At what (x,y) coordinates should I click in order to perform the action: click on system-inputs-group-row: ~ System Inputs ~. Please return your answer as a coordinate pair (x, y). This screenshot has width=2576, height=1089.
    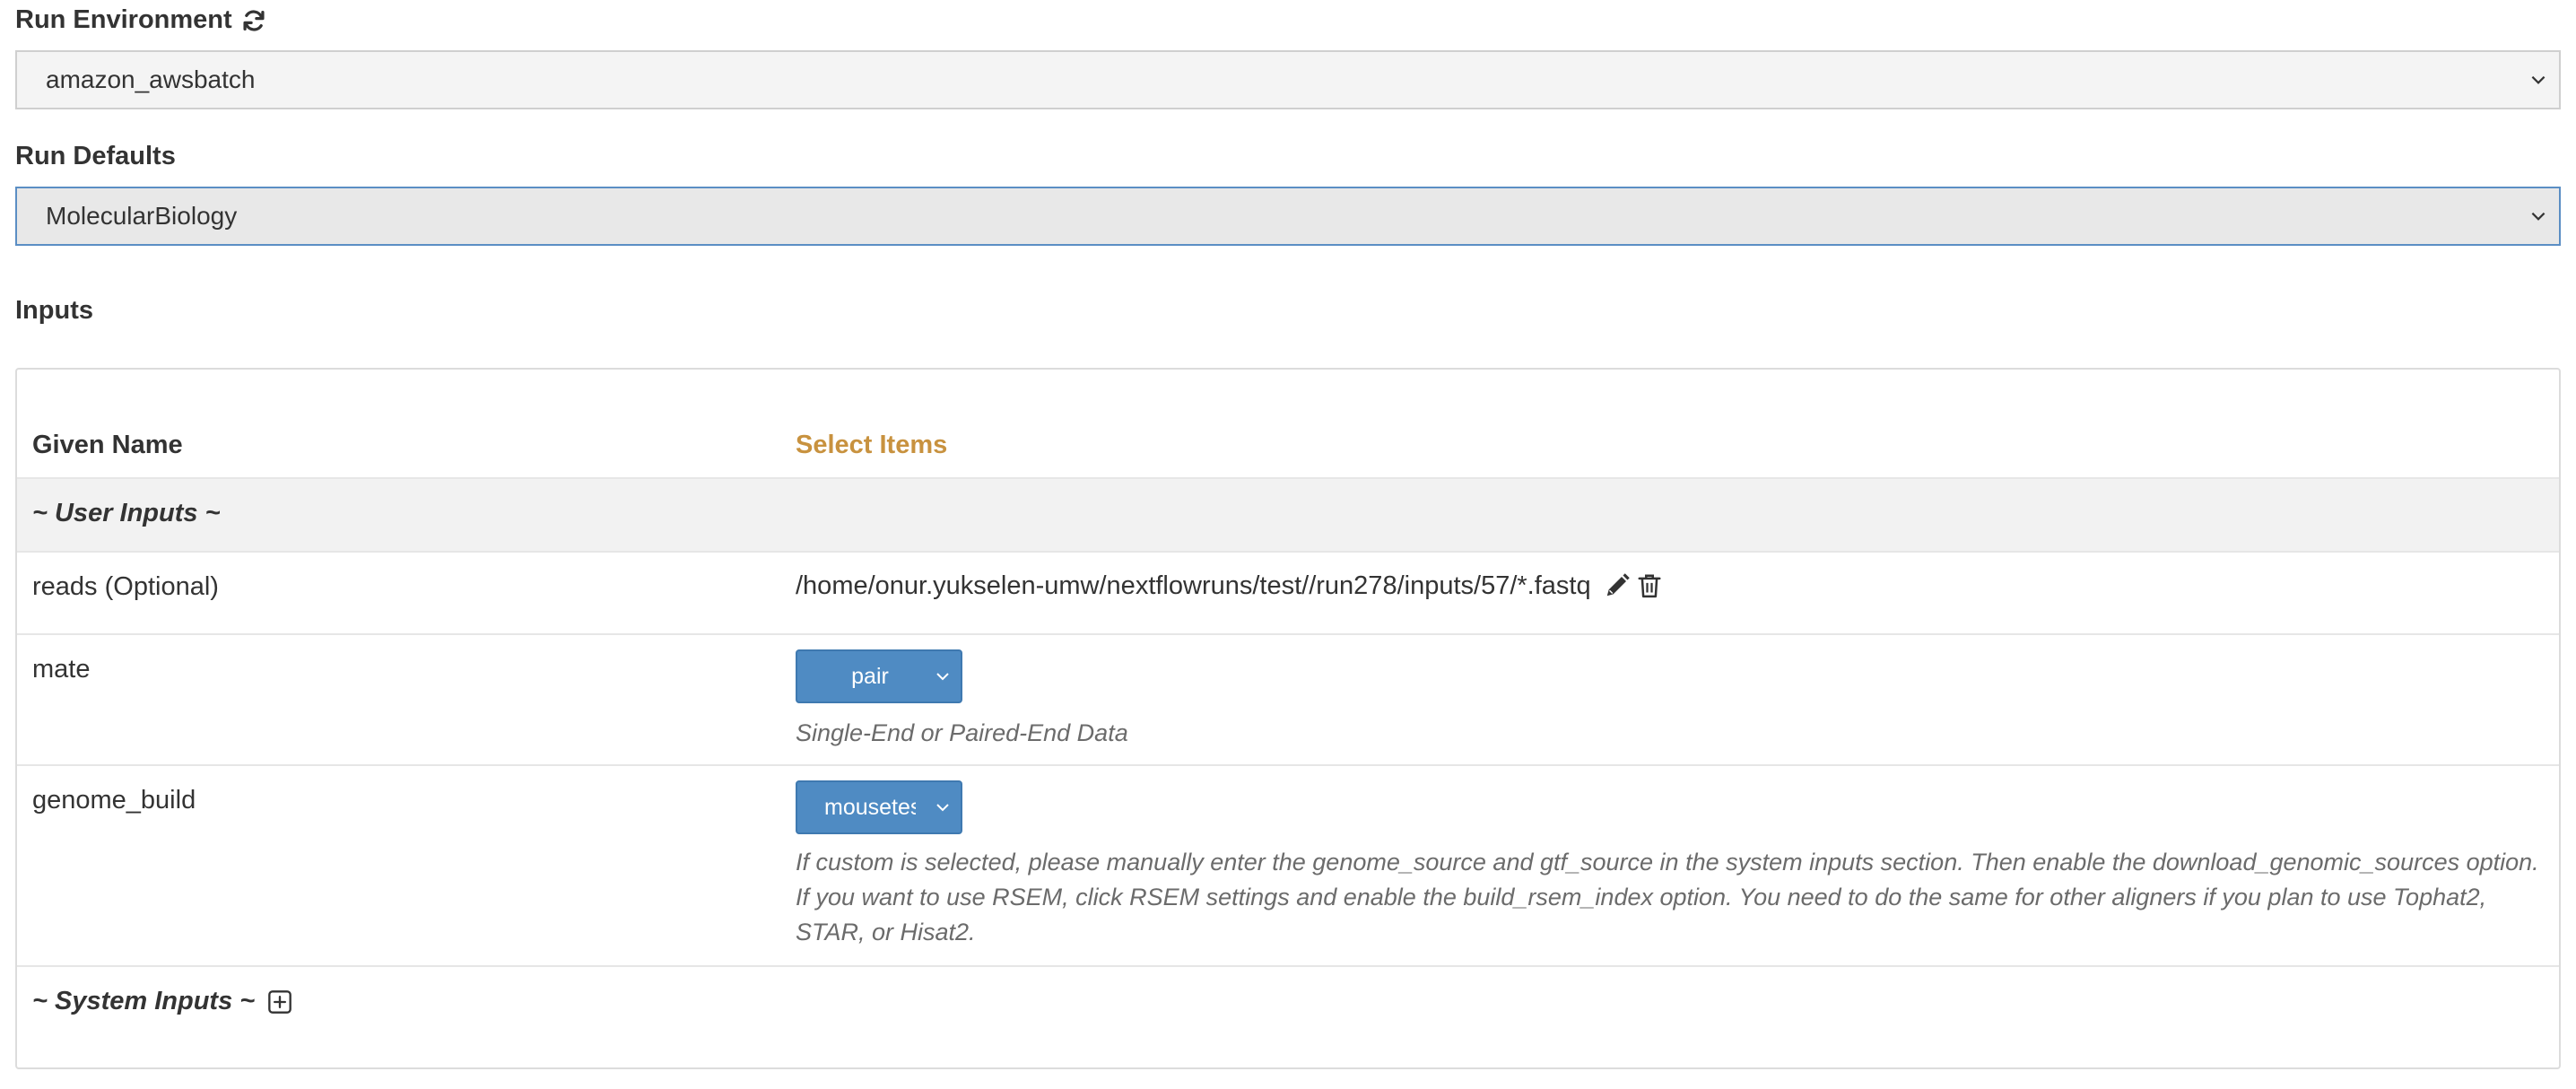
    Looking at the image, I should click on (1288, 1016).